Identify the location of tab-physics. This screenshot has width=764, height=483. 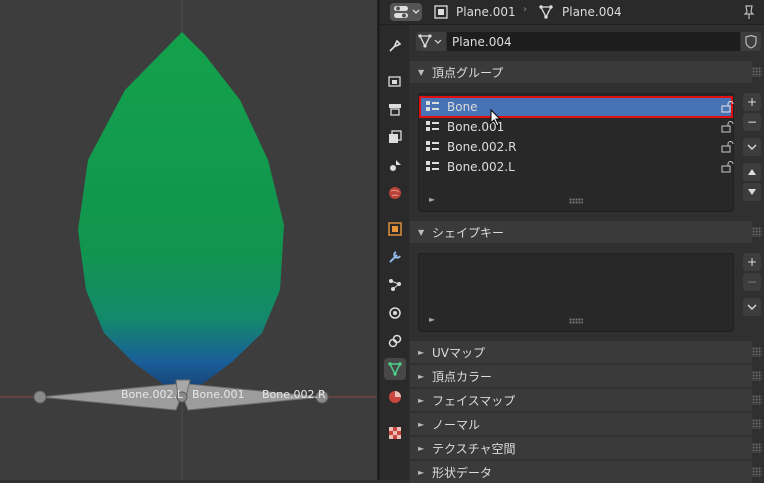
(395, 313).